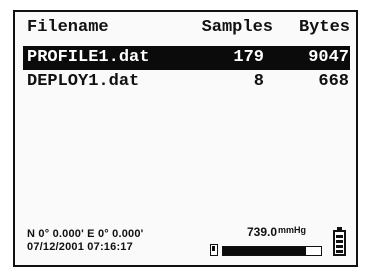 The height and width of the screenshot is (276, 373). I want to click on file-samples: 179, so click(248, 57).